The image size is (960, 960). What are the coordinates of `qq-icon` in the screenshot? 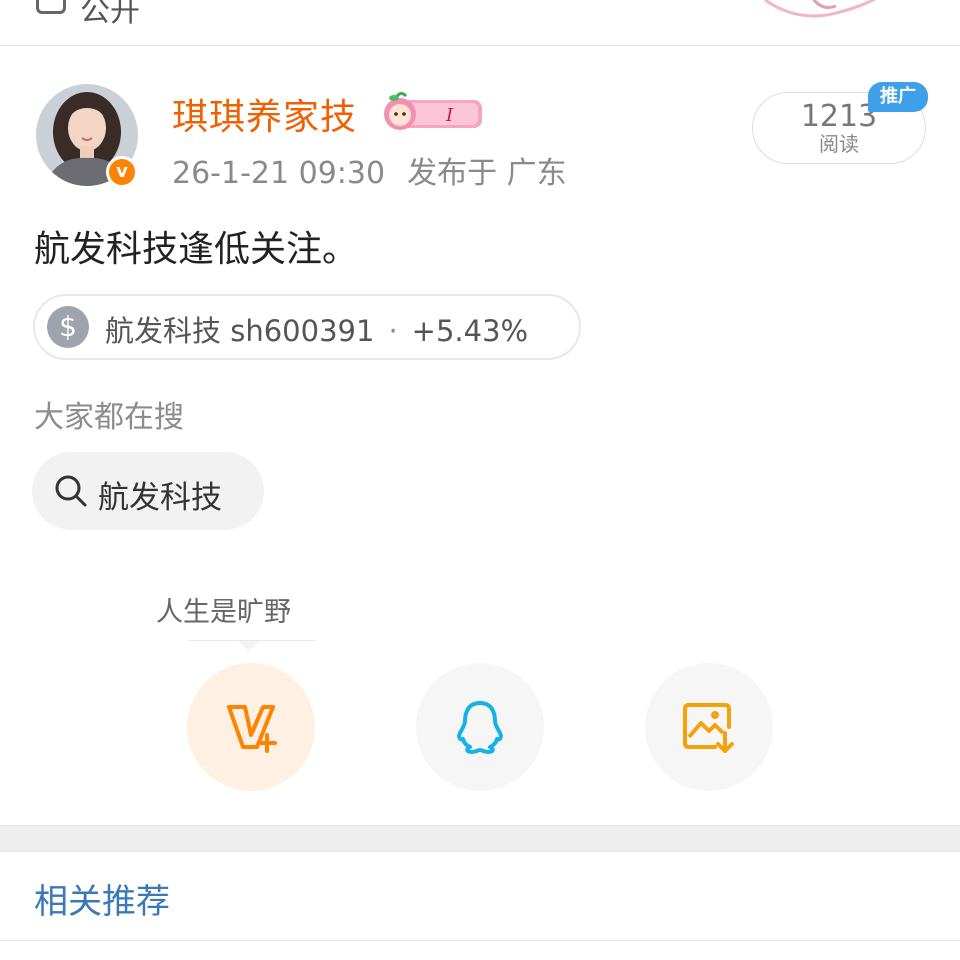 It's located at (480, 727).